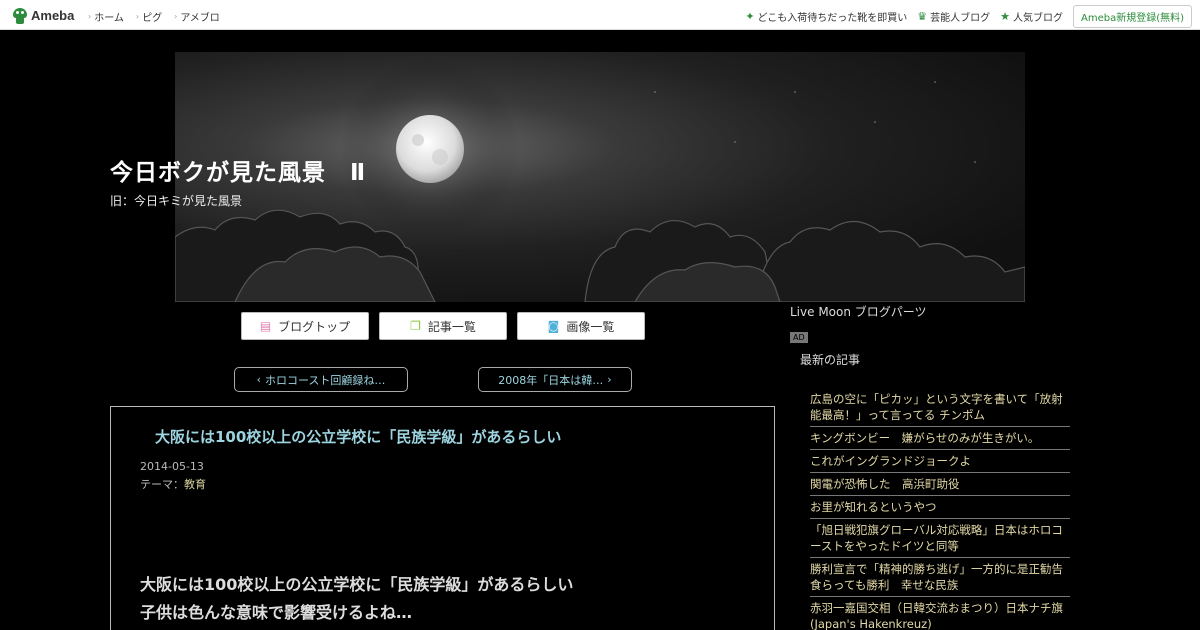 The width and height of the screenshot is (1200, 630). Describe the element at coordinates (172, 466) in the screenshot. I see `article-date: 2014-05-13` at that location.